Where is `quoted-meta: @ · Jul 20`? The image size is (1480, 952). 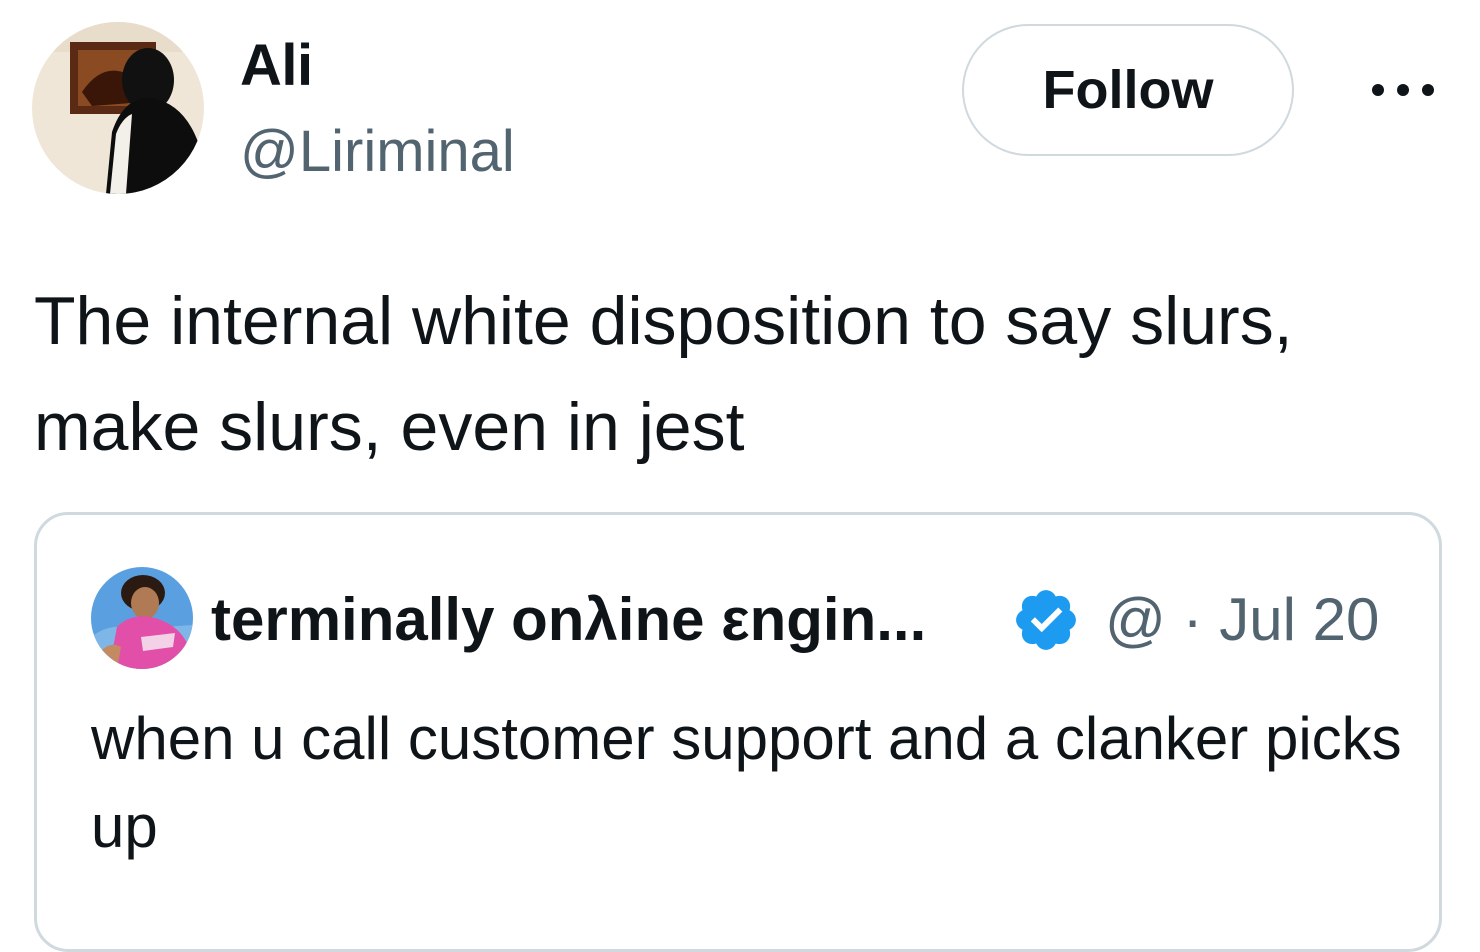
quoted-meta: @ · Jul 20 is located at coordinates (1242, 620).